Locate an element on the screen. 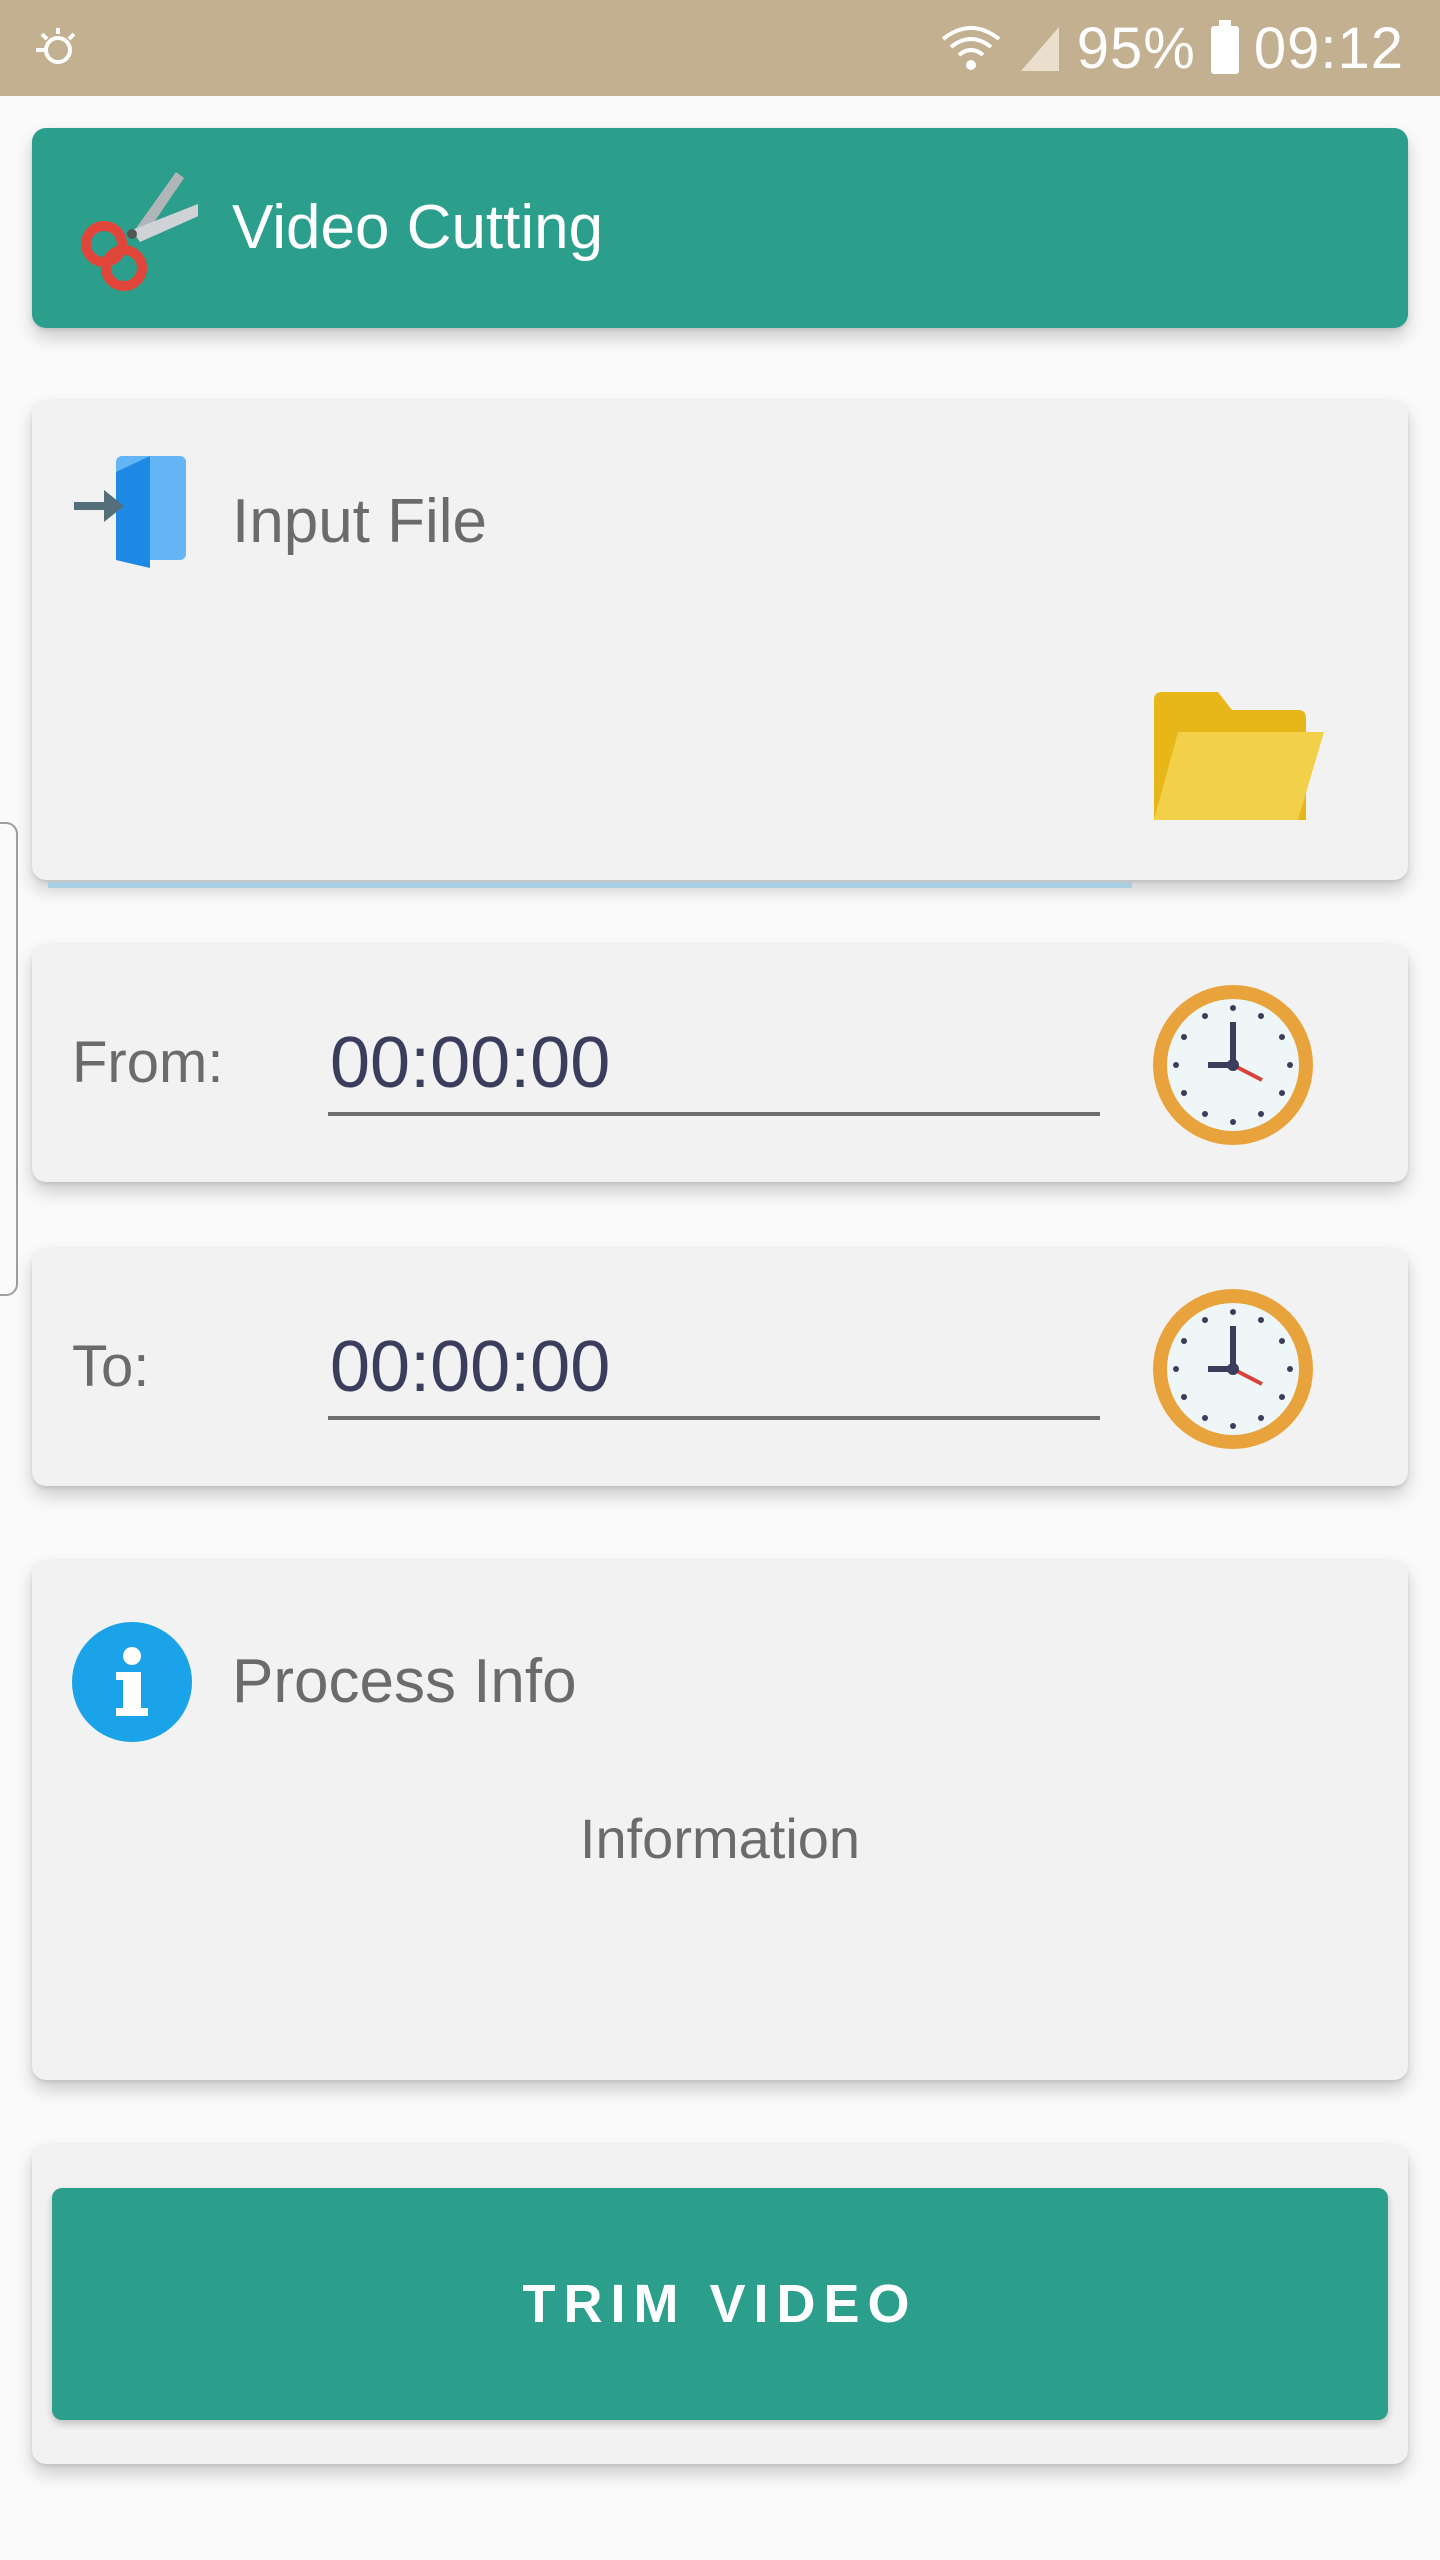 The image size is (1440, 2560). battery-percent: 95% is located at coordinates (1136, 48).